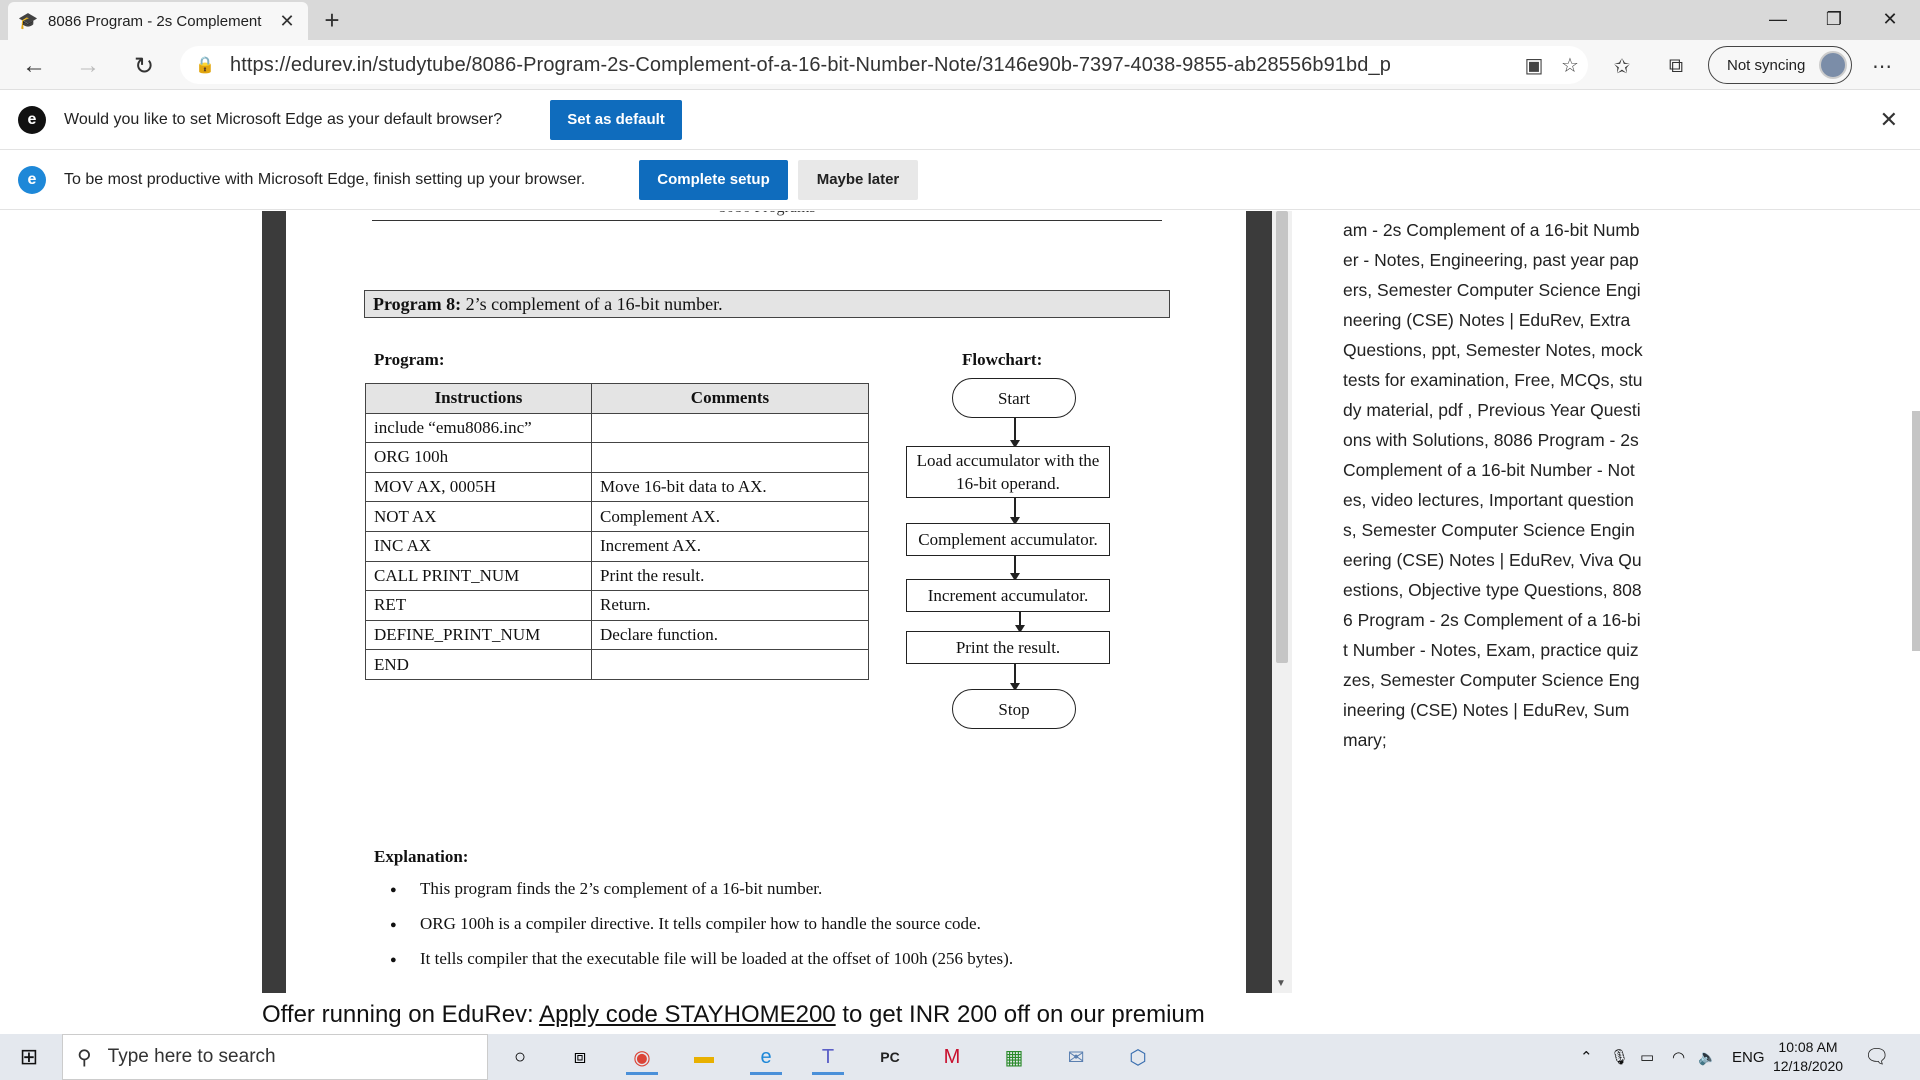 The width and height of the screenshot is (1920, 1080). I want to click on minimize-button: —, so click(1778, 19).